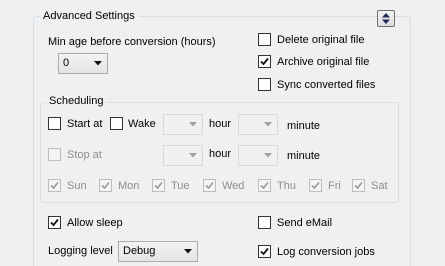 Image resolution: width=445 pixels, height=266 pixels. Describe the element at coordinates (139, 251) in the screenshot. I see `logging-level-value: Debug` at that location.